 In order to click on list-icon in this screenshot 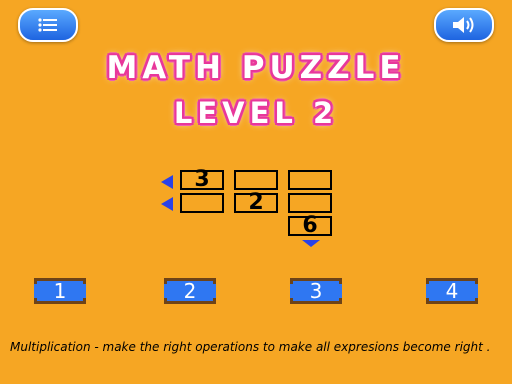, I will do `click(47, 25)`.